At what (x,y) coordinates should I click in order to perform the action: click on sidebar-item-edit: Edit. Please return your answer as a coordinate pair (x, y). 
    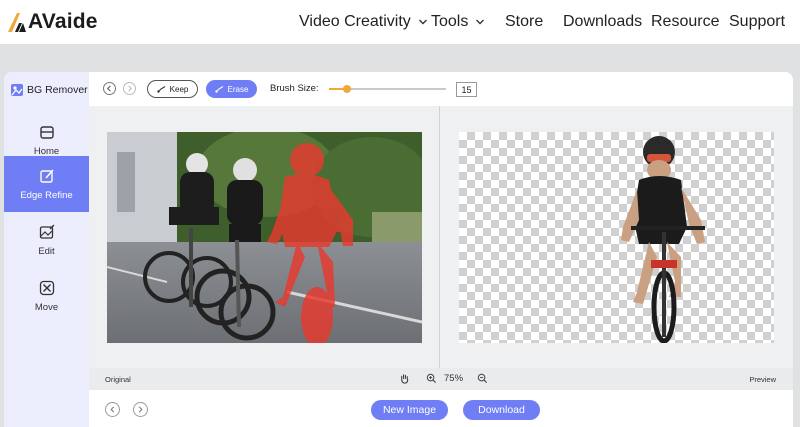
    Looking at the image, I should click on (46, 240).